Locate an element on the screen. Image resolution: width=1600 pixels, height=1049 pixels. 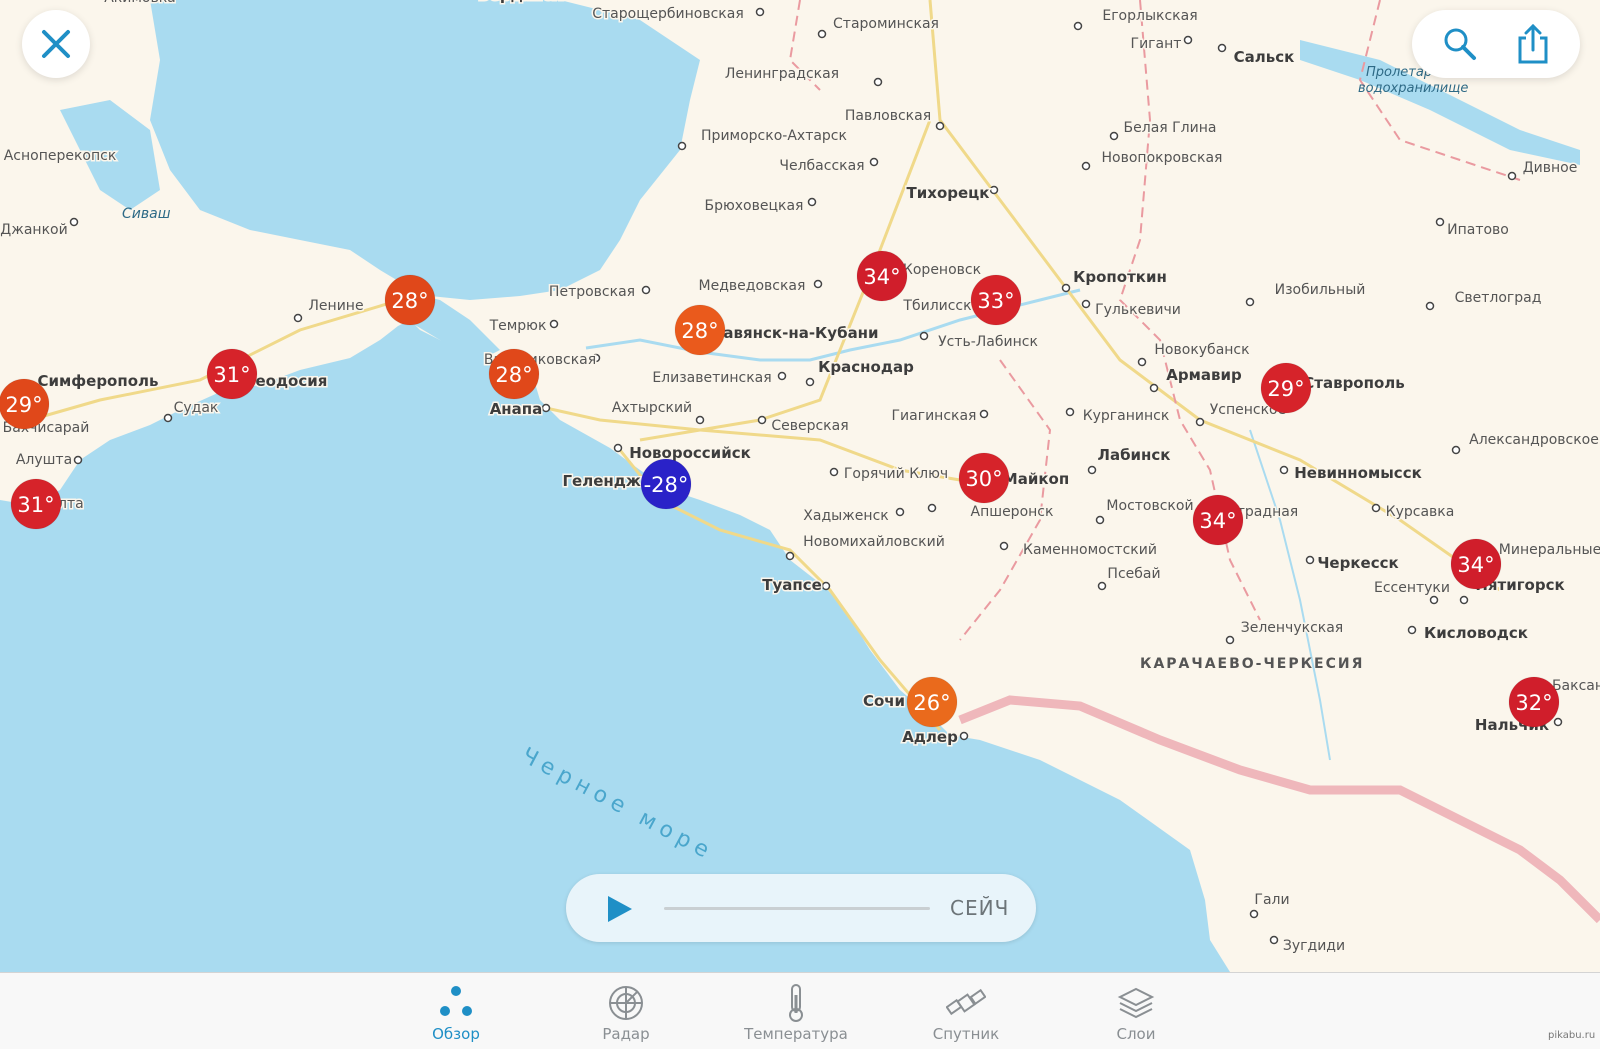
tab-bar: Обзор Радар Температура Спутник Слои is located at coordinates (800, 1010).